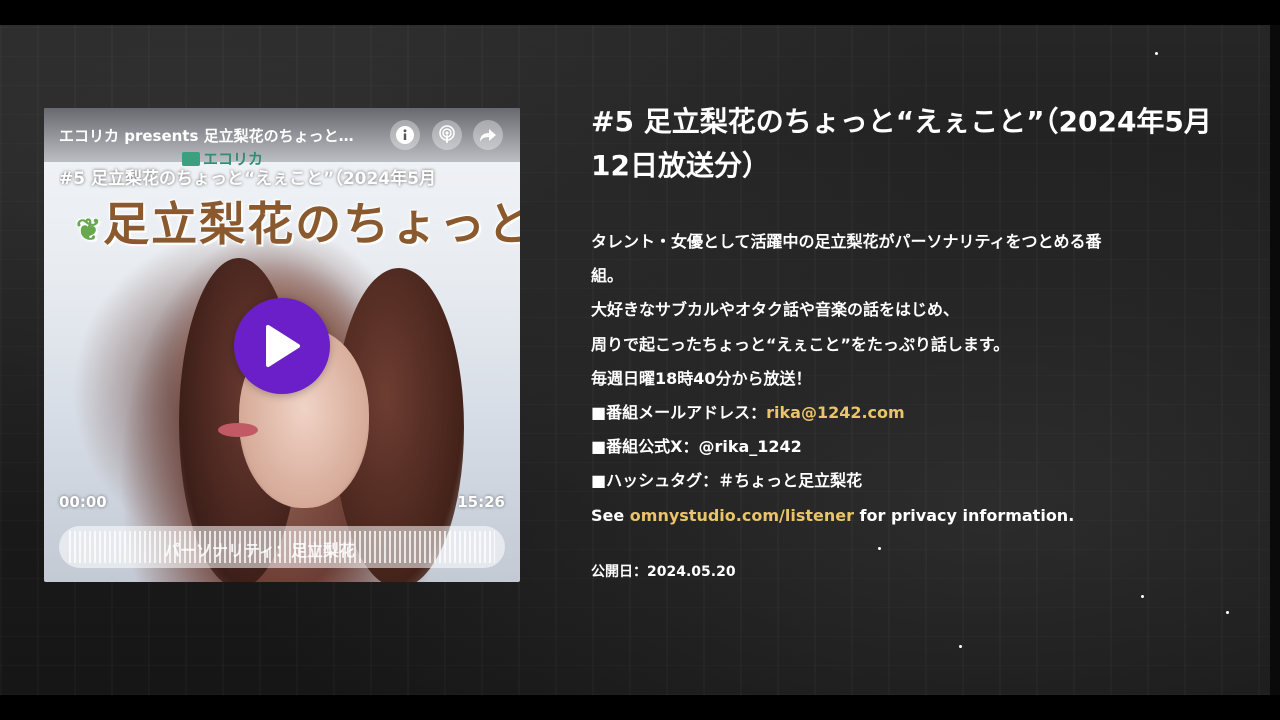  I want to click on info-button, so click(405, 135).